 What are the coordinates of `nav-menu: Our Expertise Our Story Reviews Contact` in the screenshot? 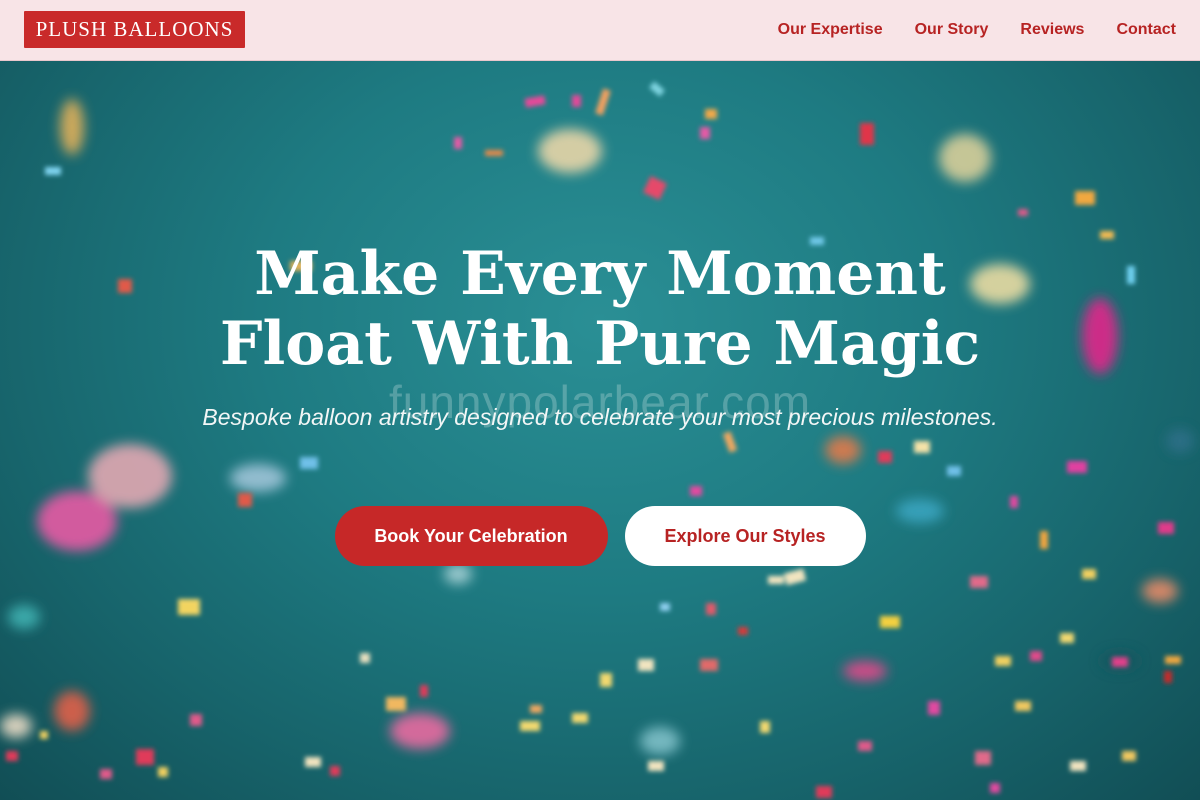 It's located at (977, 30).